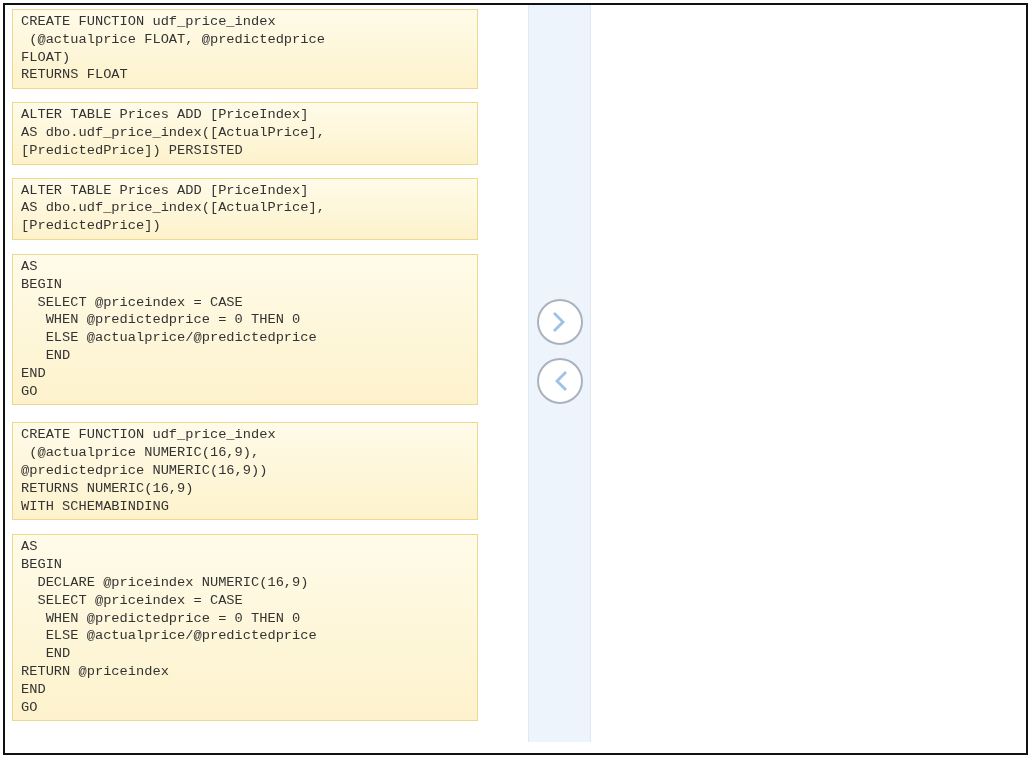  I want to click on move-right-button, so click(559, 322).